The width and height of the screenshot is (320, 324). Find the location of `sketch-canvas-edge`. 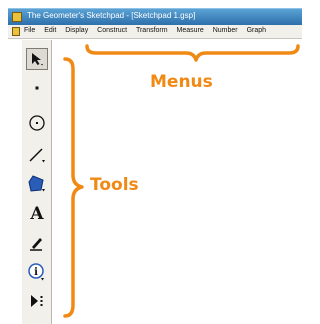

sketch-canvas-edge is located at coordinates (15, 182).